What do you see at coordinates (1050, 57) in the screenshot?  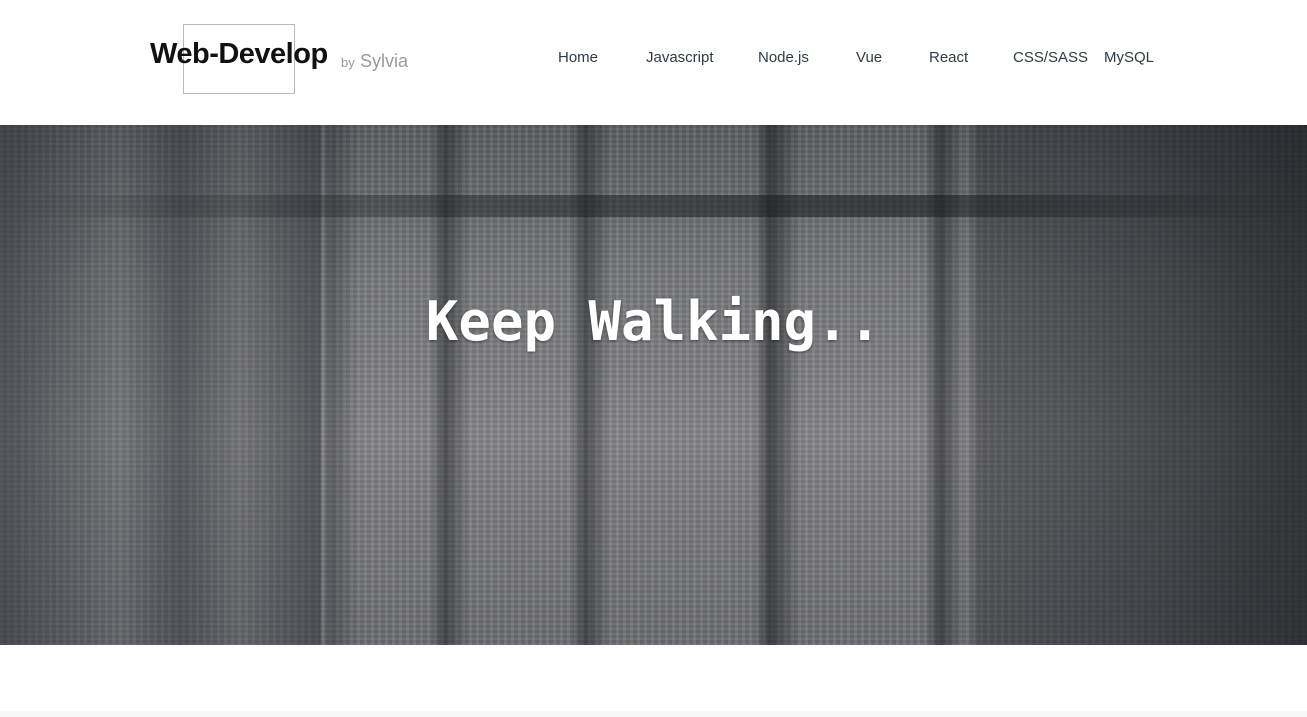 I see `nav-css-sass: CSS/SASS` at bounding box center [1050, 57].